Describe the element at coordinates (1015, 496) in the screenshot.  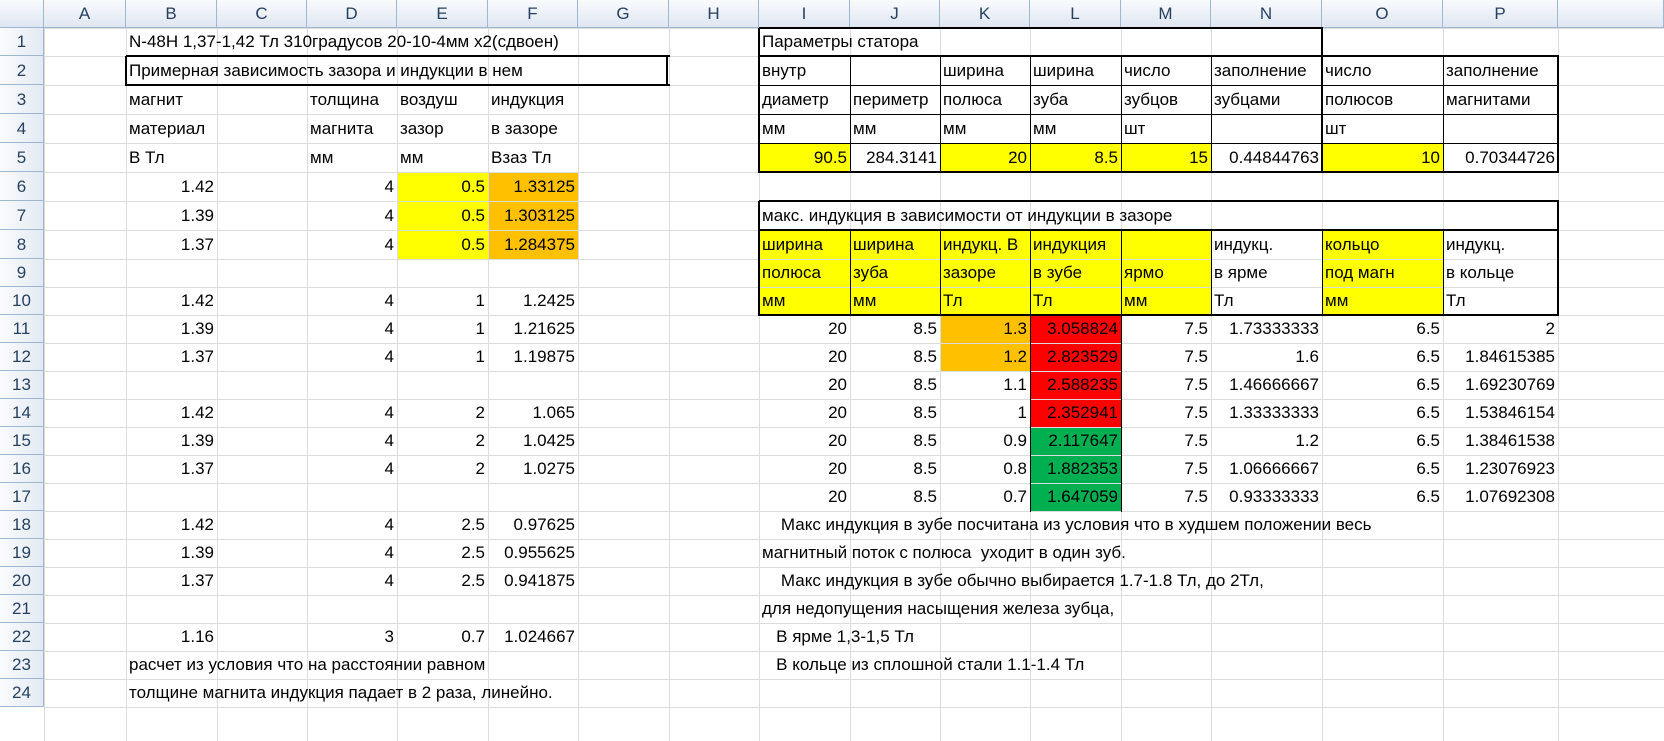
I see `induction-data-cell: 0.7` at that location.